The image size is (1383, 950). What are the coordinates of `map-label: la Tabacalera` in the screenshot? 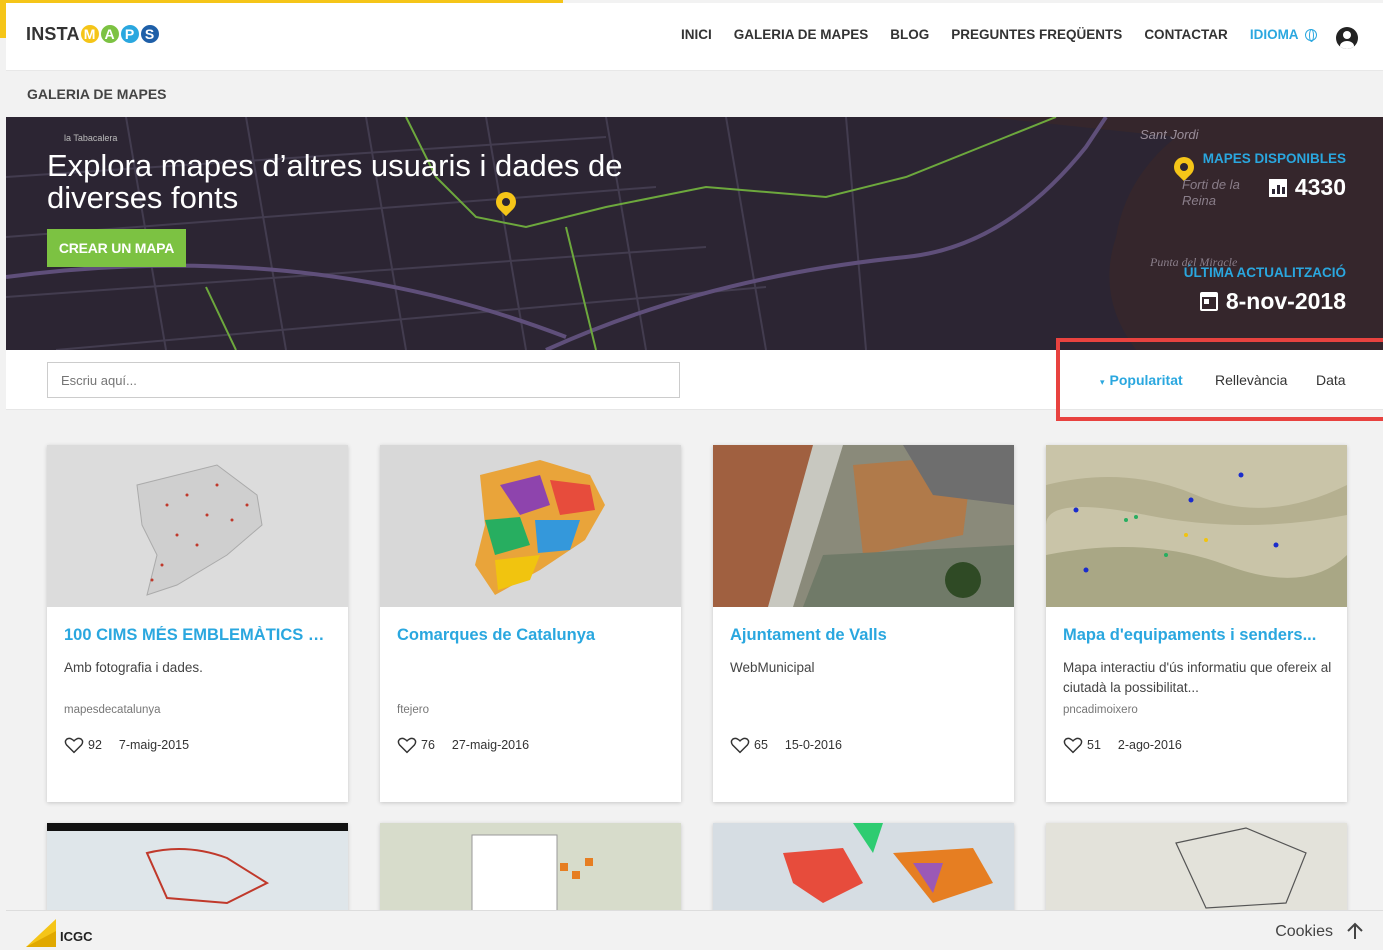 It's located at (91, 138).